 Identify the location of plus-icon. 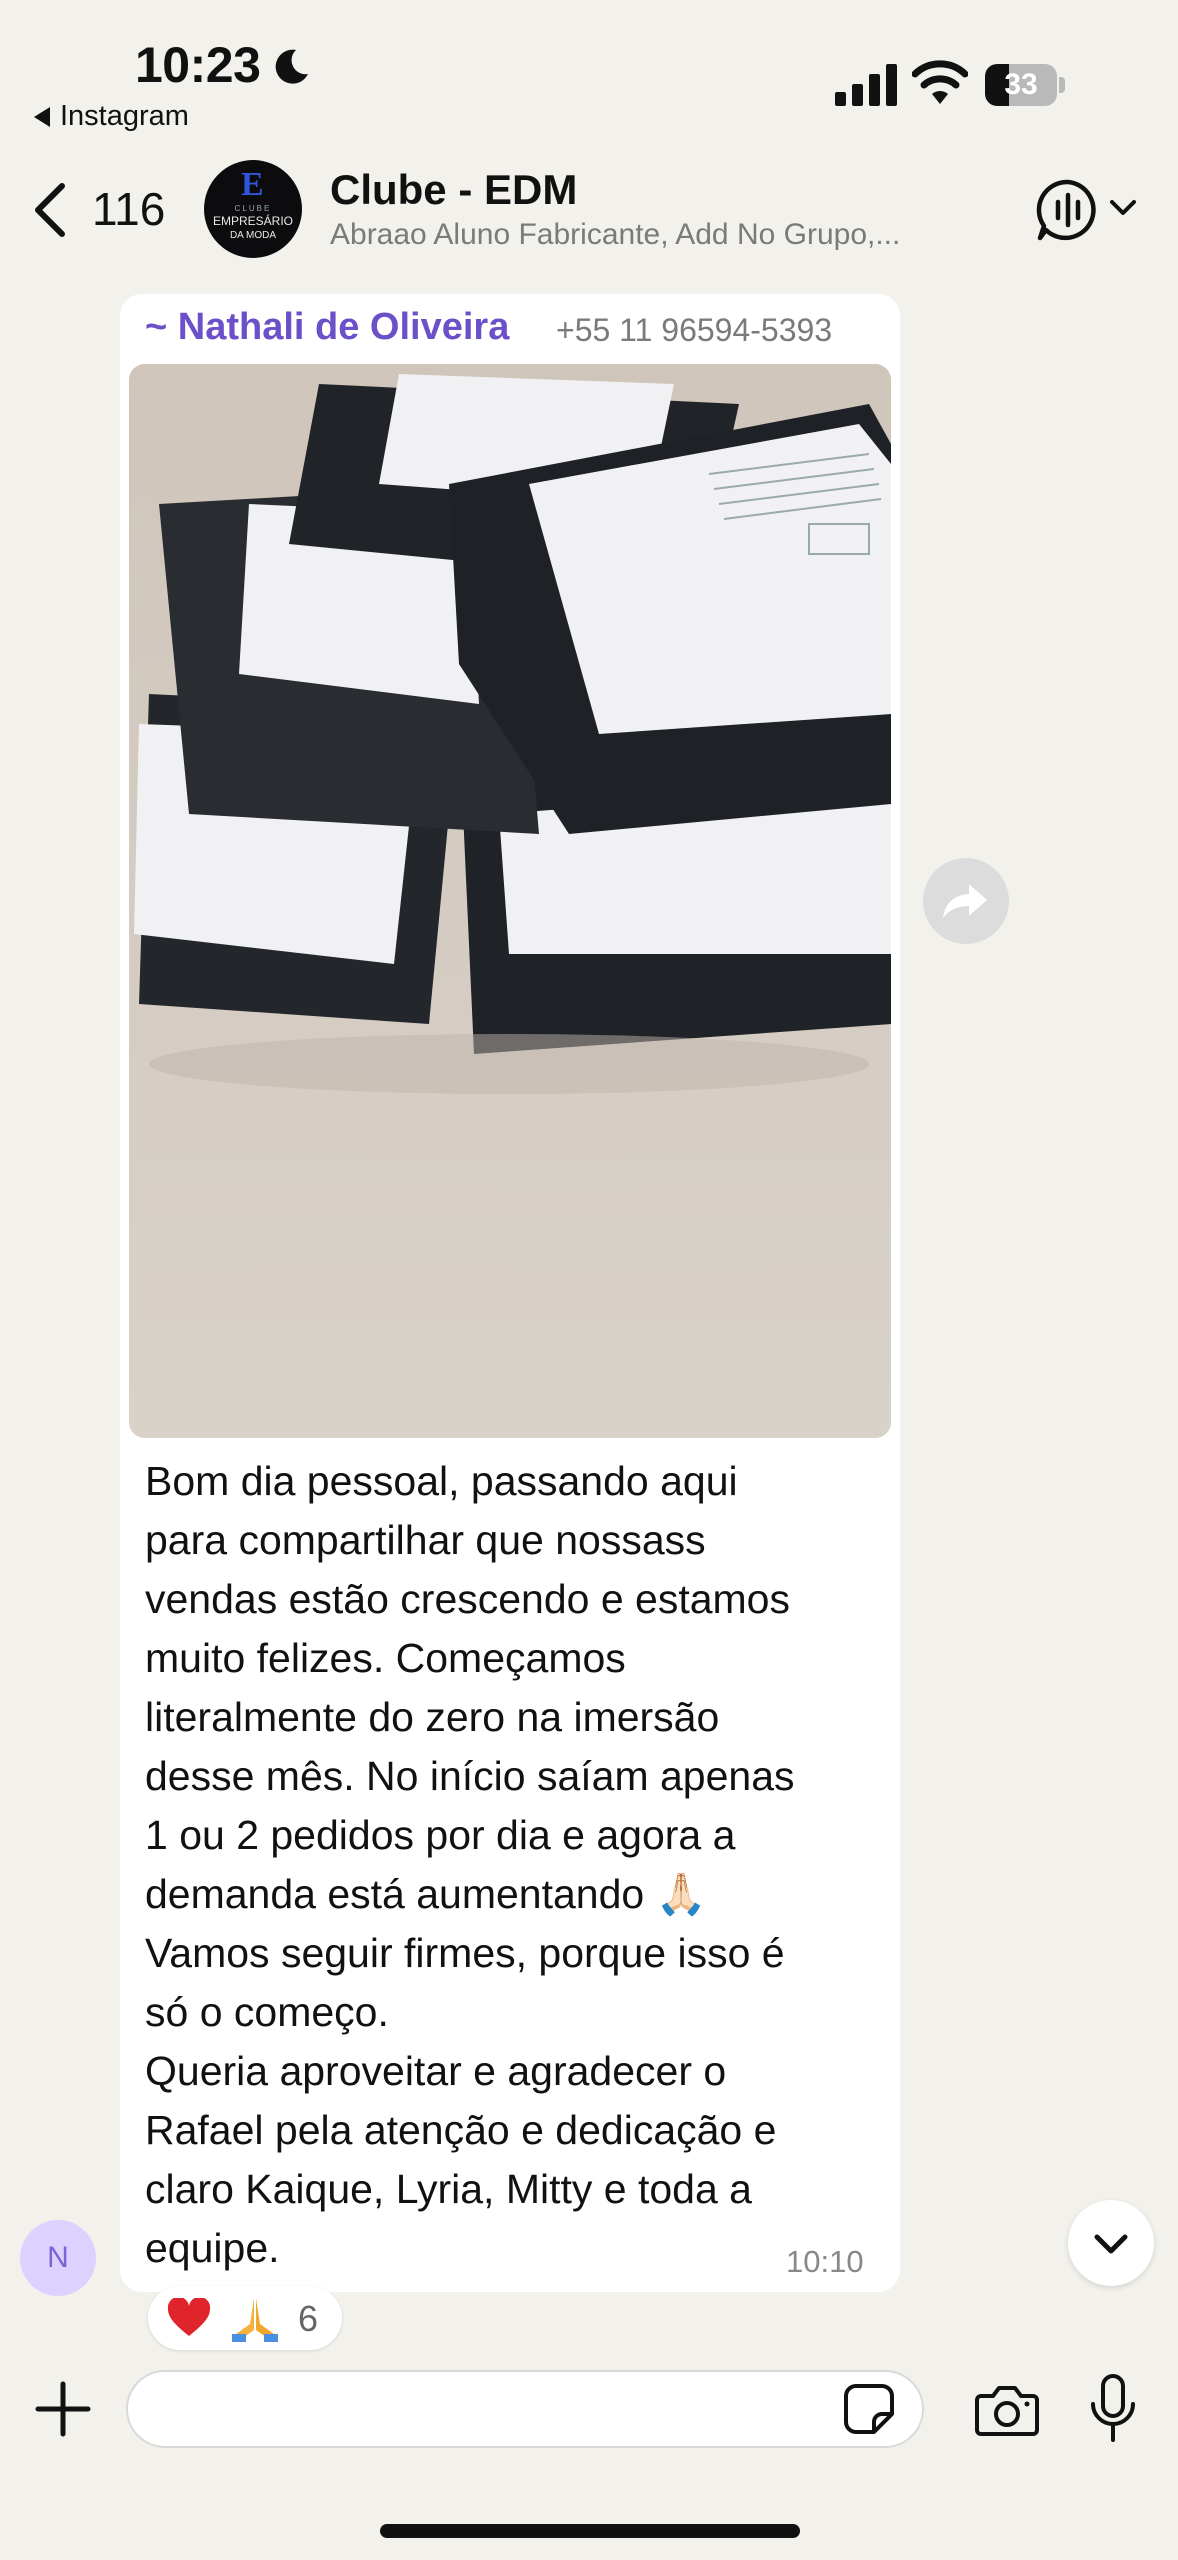
(63, 2409).